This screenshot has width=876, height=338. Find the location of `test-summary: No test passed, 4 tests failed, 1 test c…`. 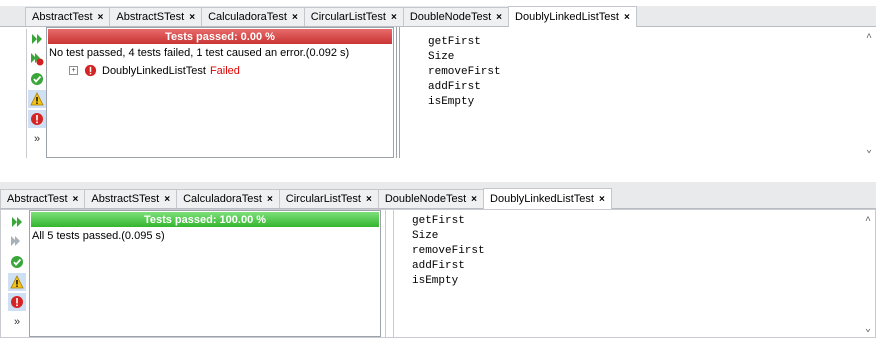

test-summary: No test passed, 4 tests failed, 1 test c… is located at coordinates (199, 53).